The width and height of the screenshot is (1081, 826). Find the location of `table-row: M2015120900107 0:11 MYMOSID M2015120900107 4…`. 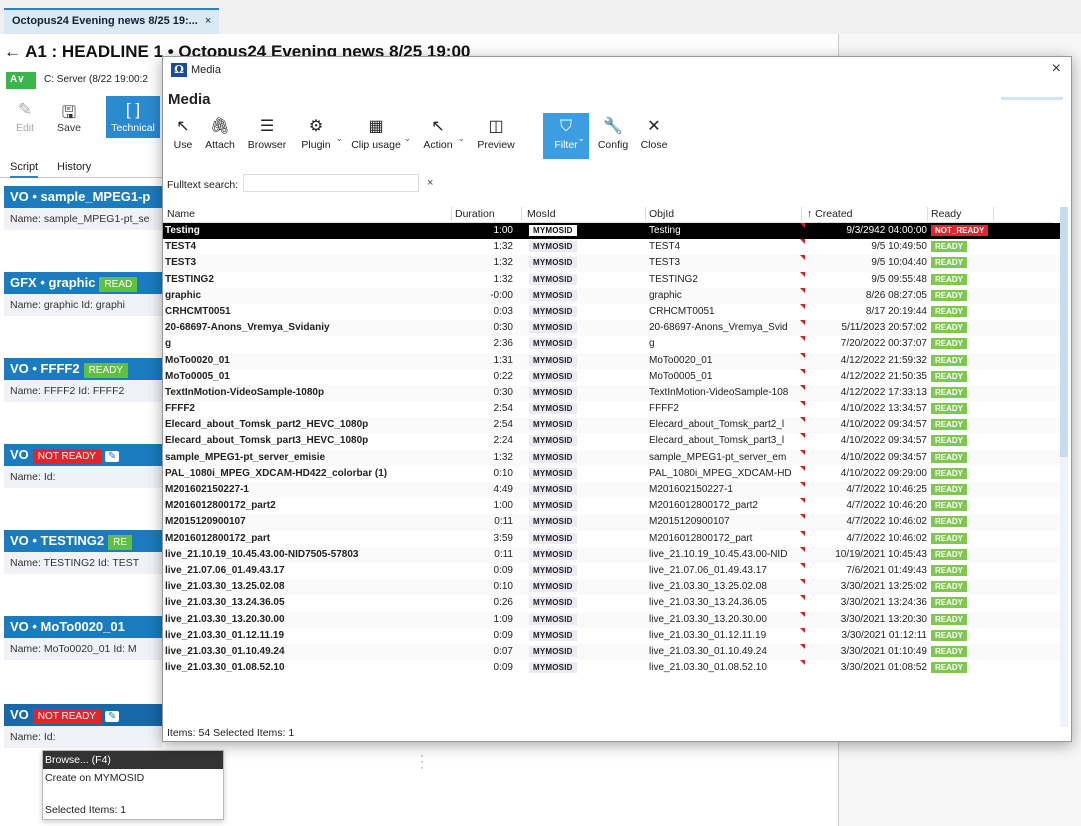

table-row: M2015120900107 0:11 MYMOSID M2015120900107 4… is located at coordinates (613, 522).